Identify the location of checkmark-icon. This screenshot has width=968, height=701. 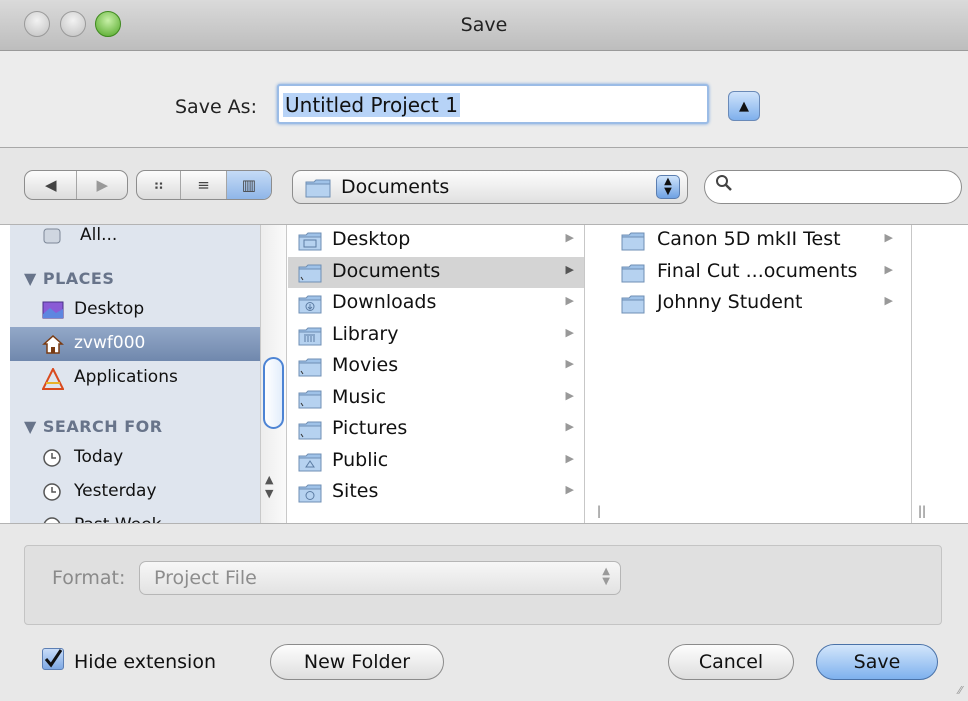
(53, 658).